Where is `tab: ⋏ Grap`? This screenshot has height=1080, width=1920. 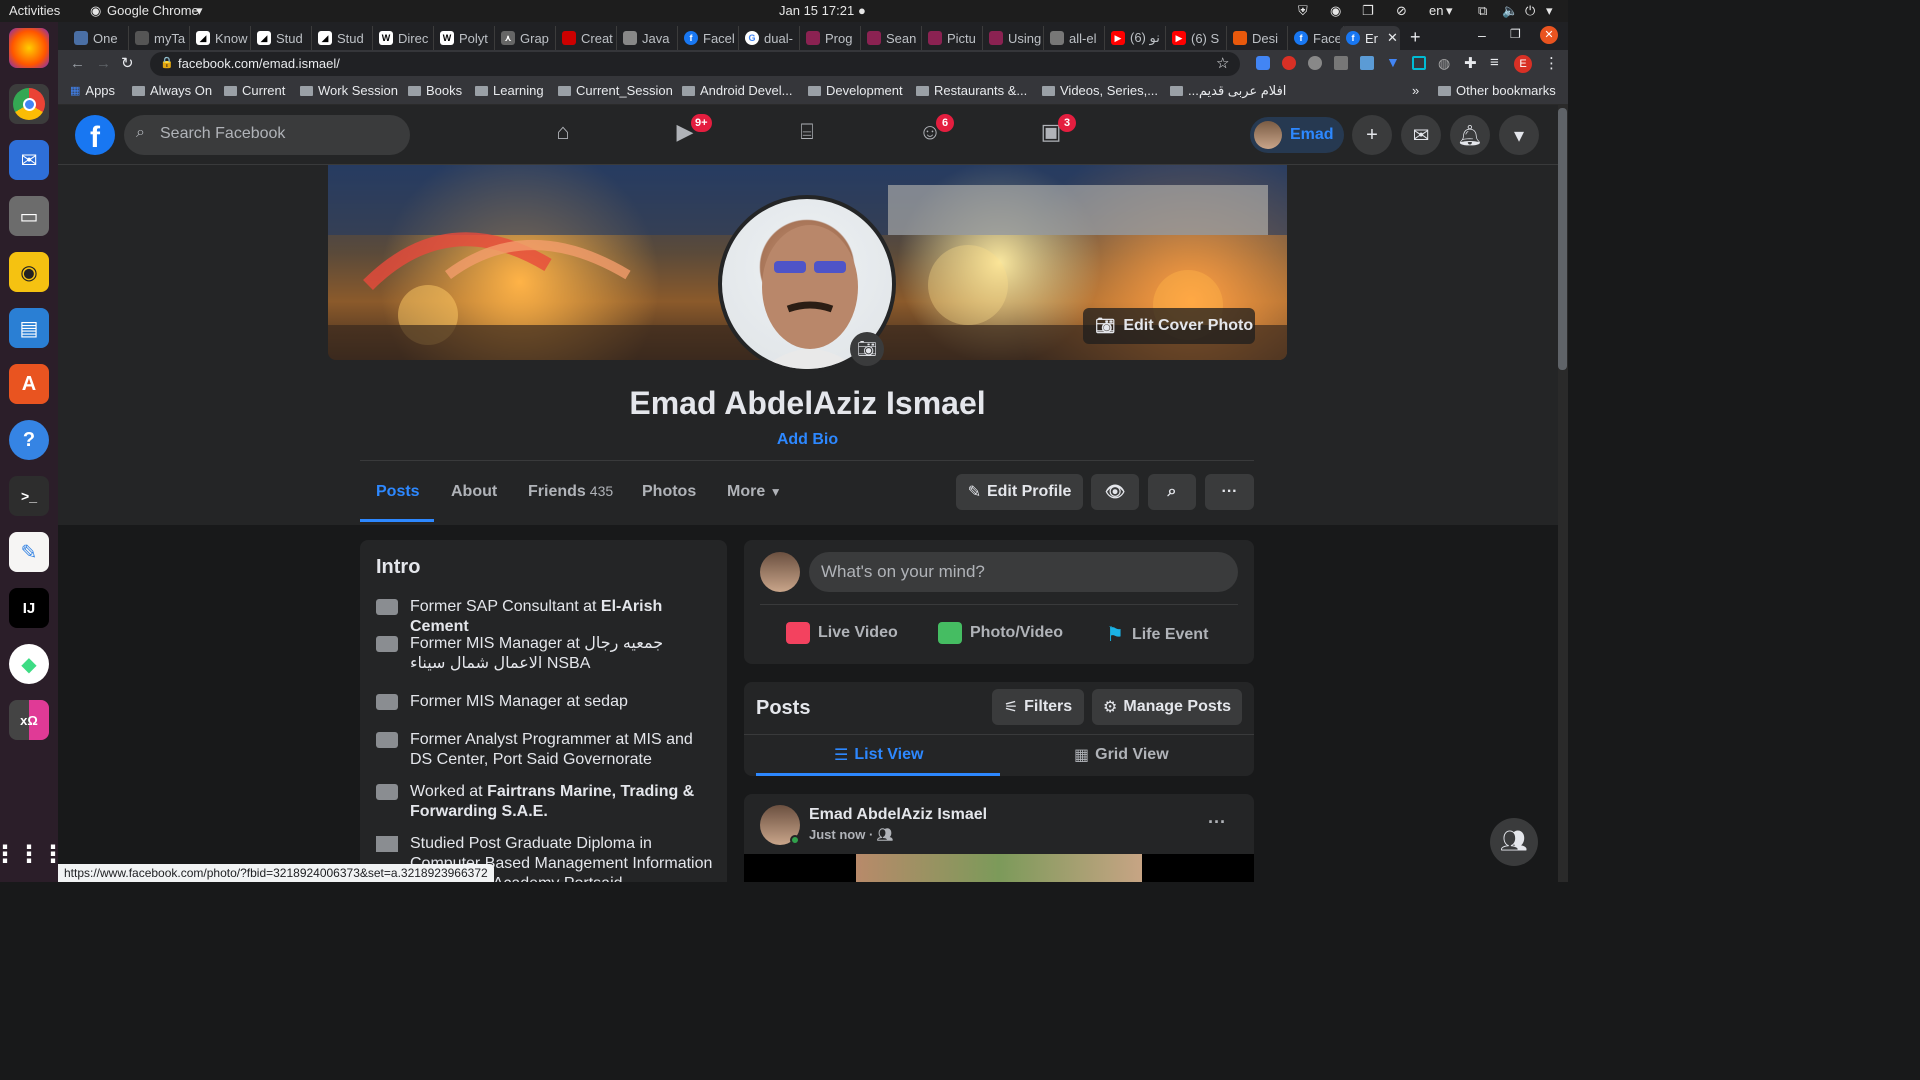
tab: ⋏ Grap is located at coordinates (525, 38).